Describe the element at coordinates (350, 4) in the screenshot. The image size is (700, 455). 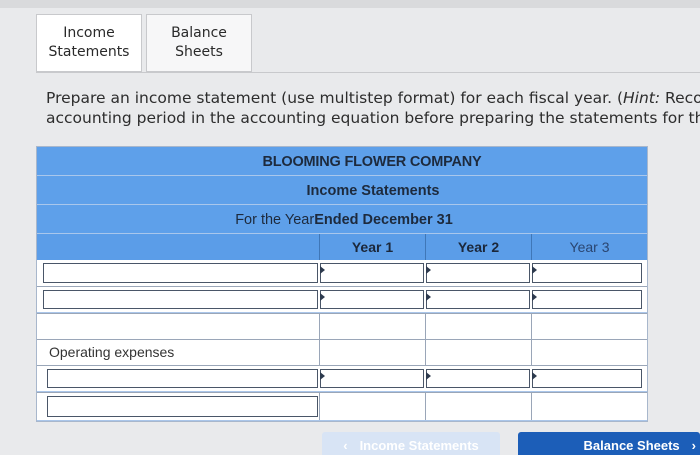
I see `top-strip` at that location.